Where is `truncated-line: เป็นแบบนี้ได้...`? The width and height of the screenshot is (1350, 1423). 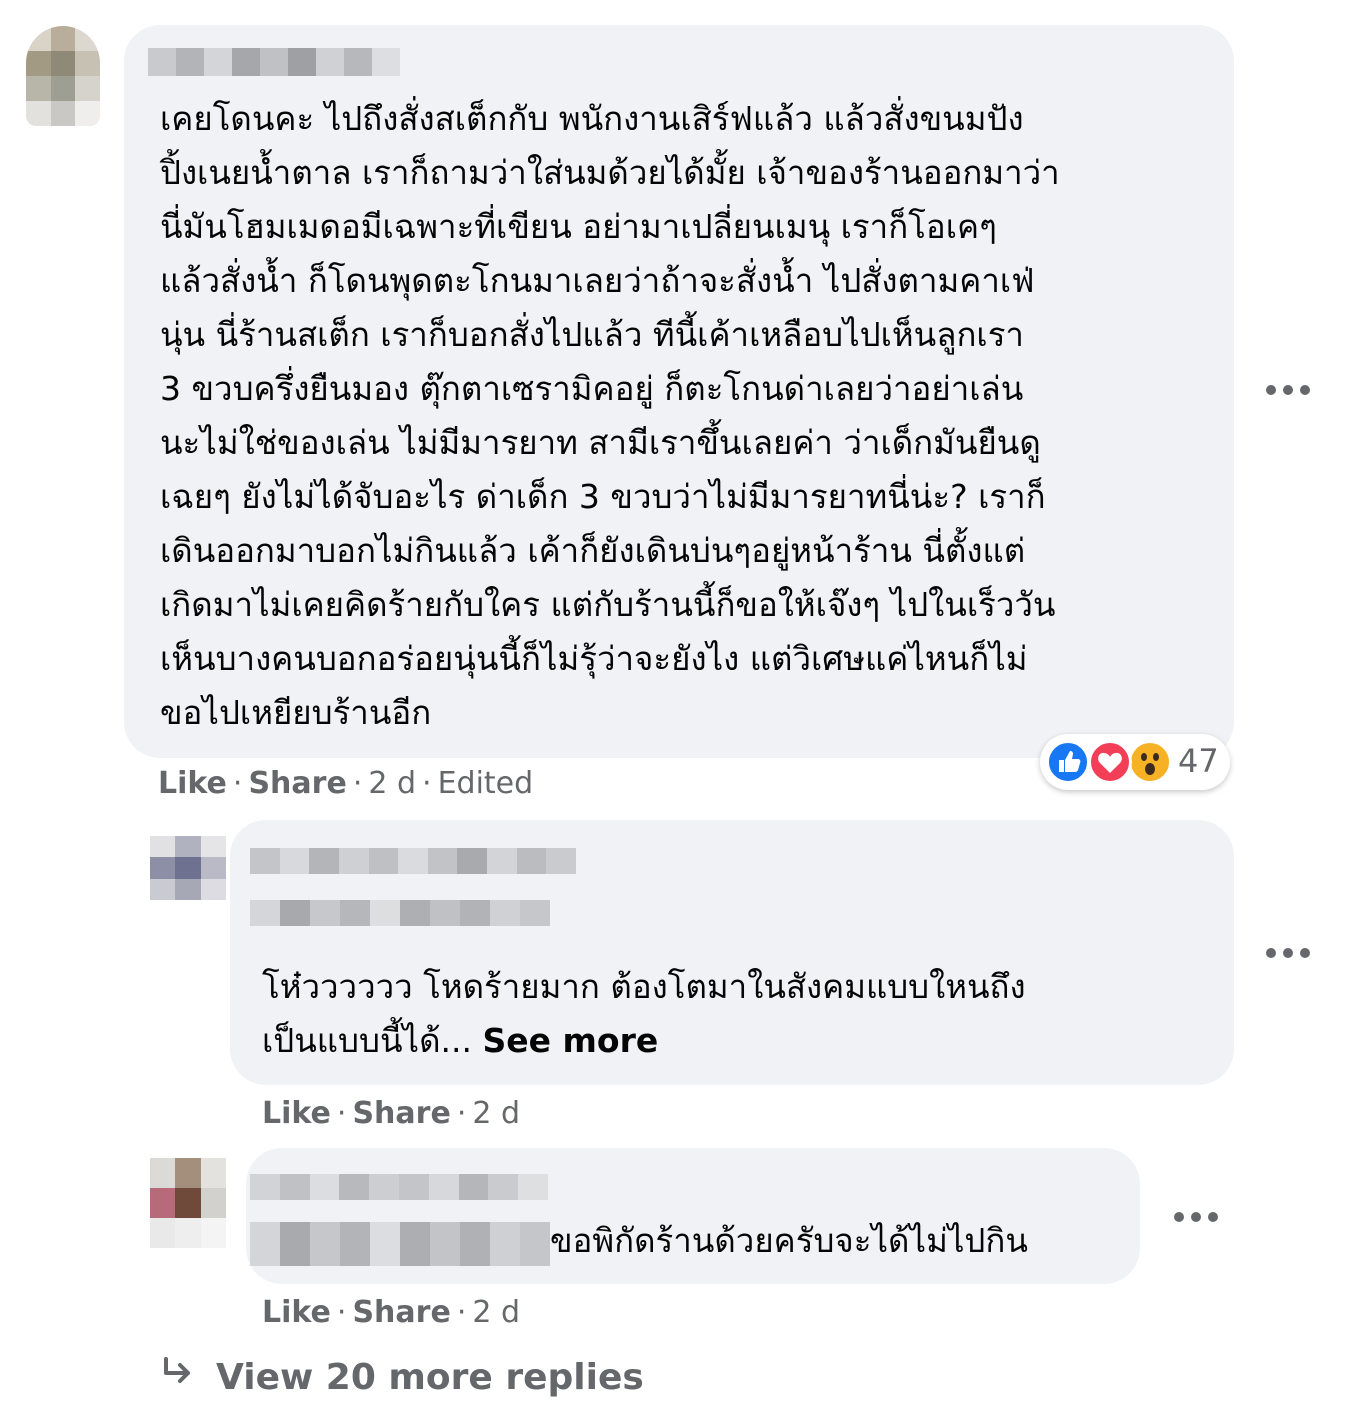
truncated-line: เป็นแบบนี้ได้... is located at coordinates (367, 1040).